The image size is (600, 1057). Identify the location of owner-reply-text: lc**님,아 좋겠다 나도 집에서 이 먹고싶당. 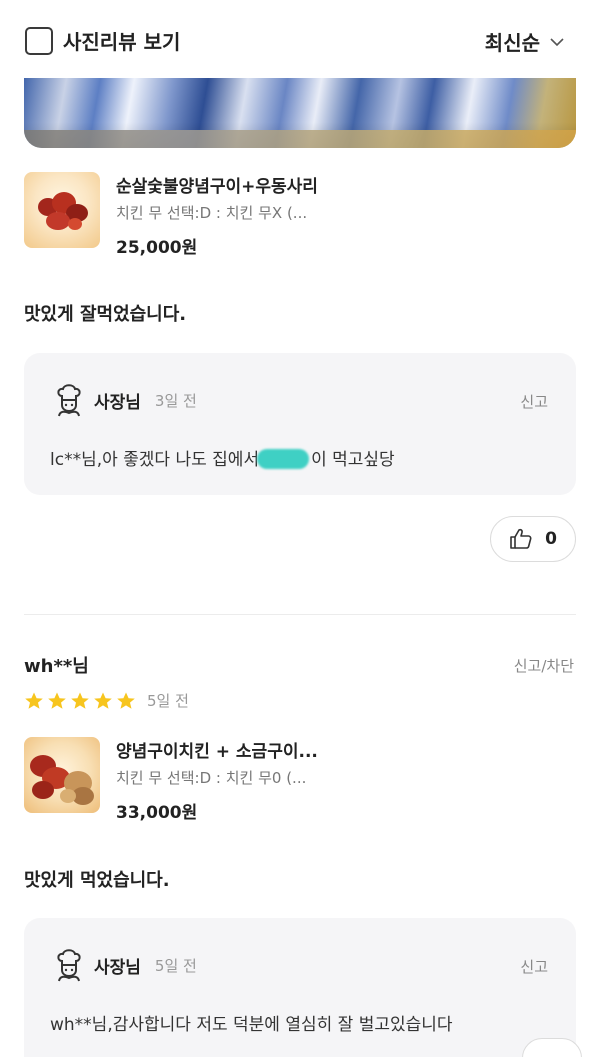
(222, 457).